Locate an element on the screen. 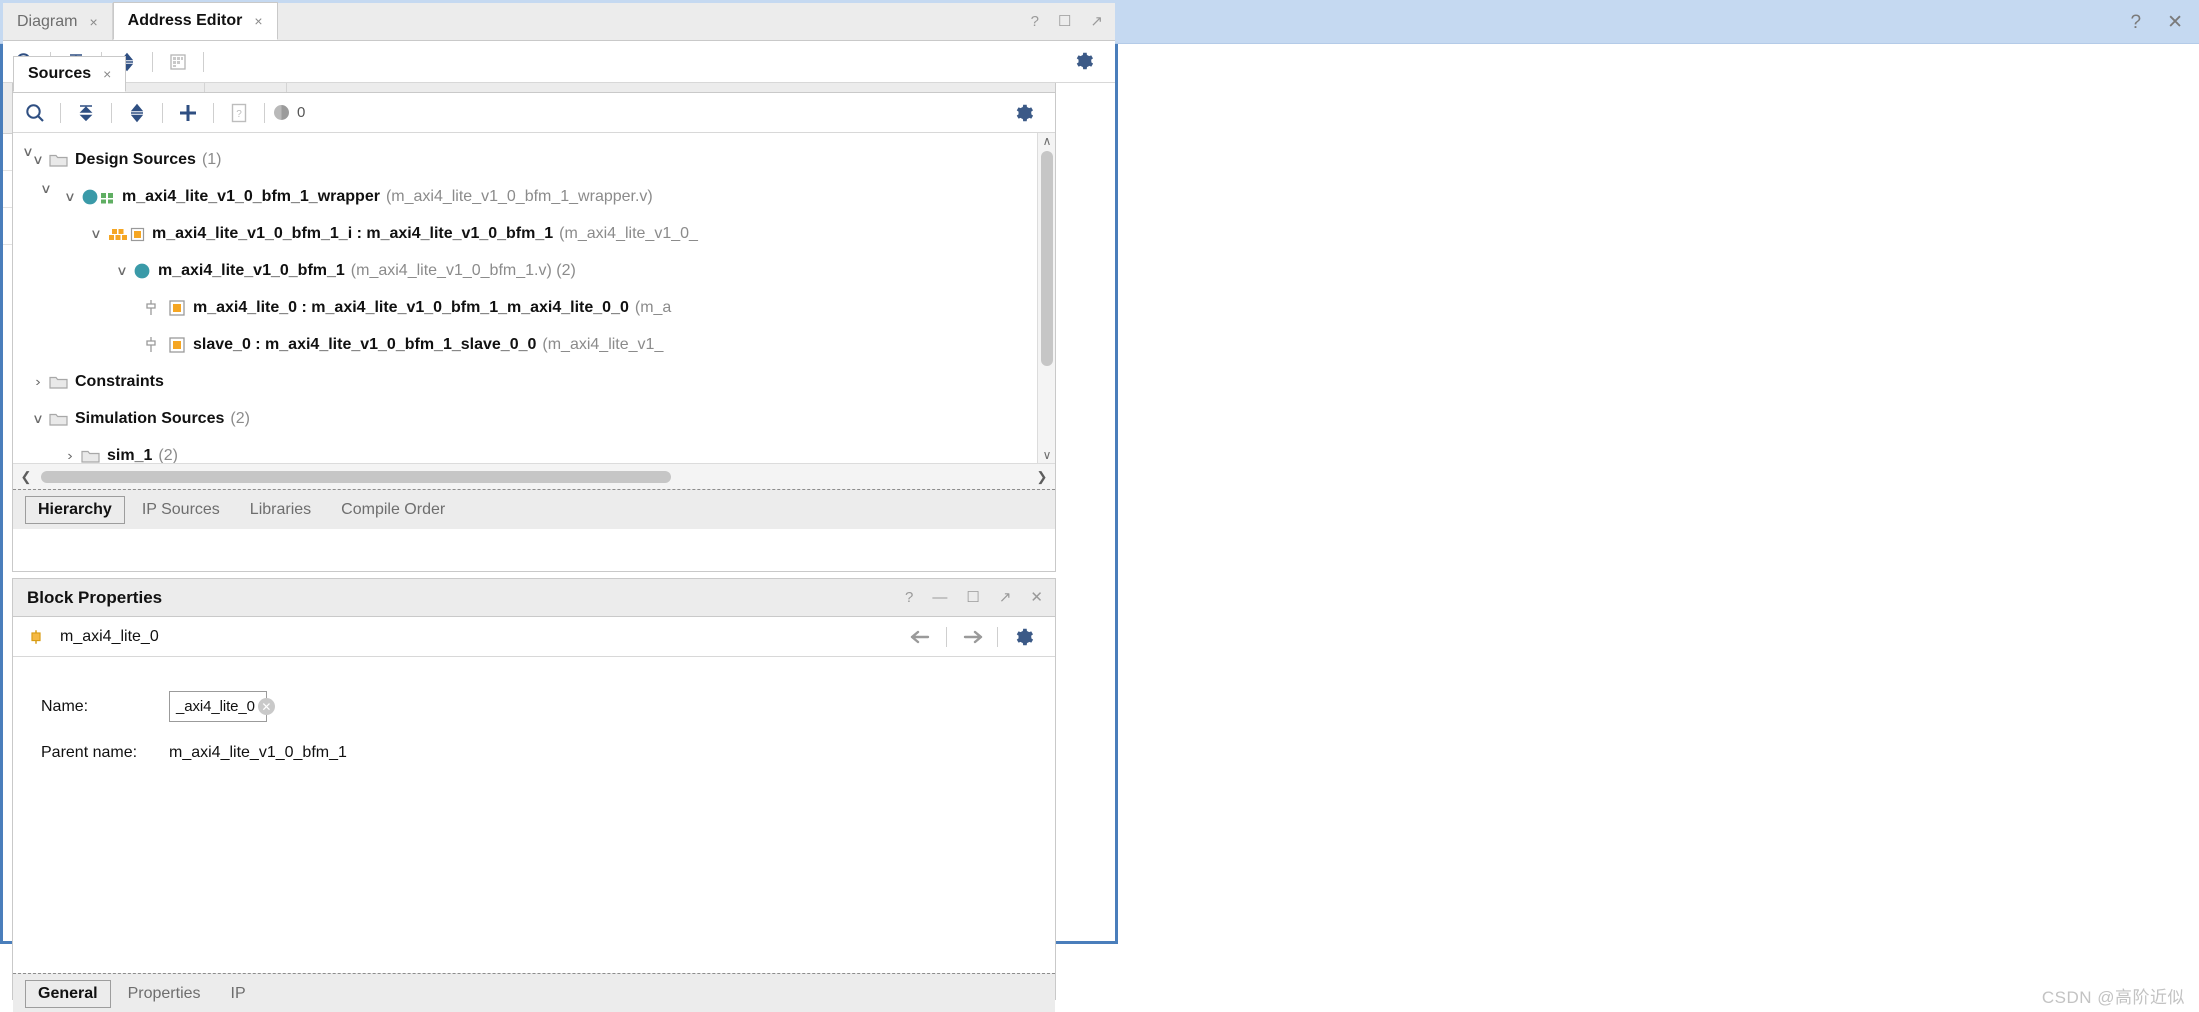 The height and width of the screenshot is (1012, 2199). subtab-ip-sources: IP Sources is located at coordinates (181, 510).